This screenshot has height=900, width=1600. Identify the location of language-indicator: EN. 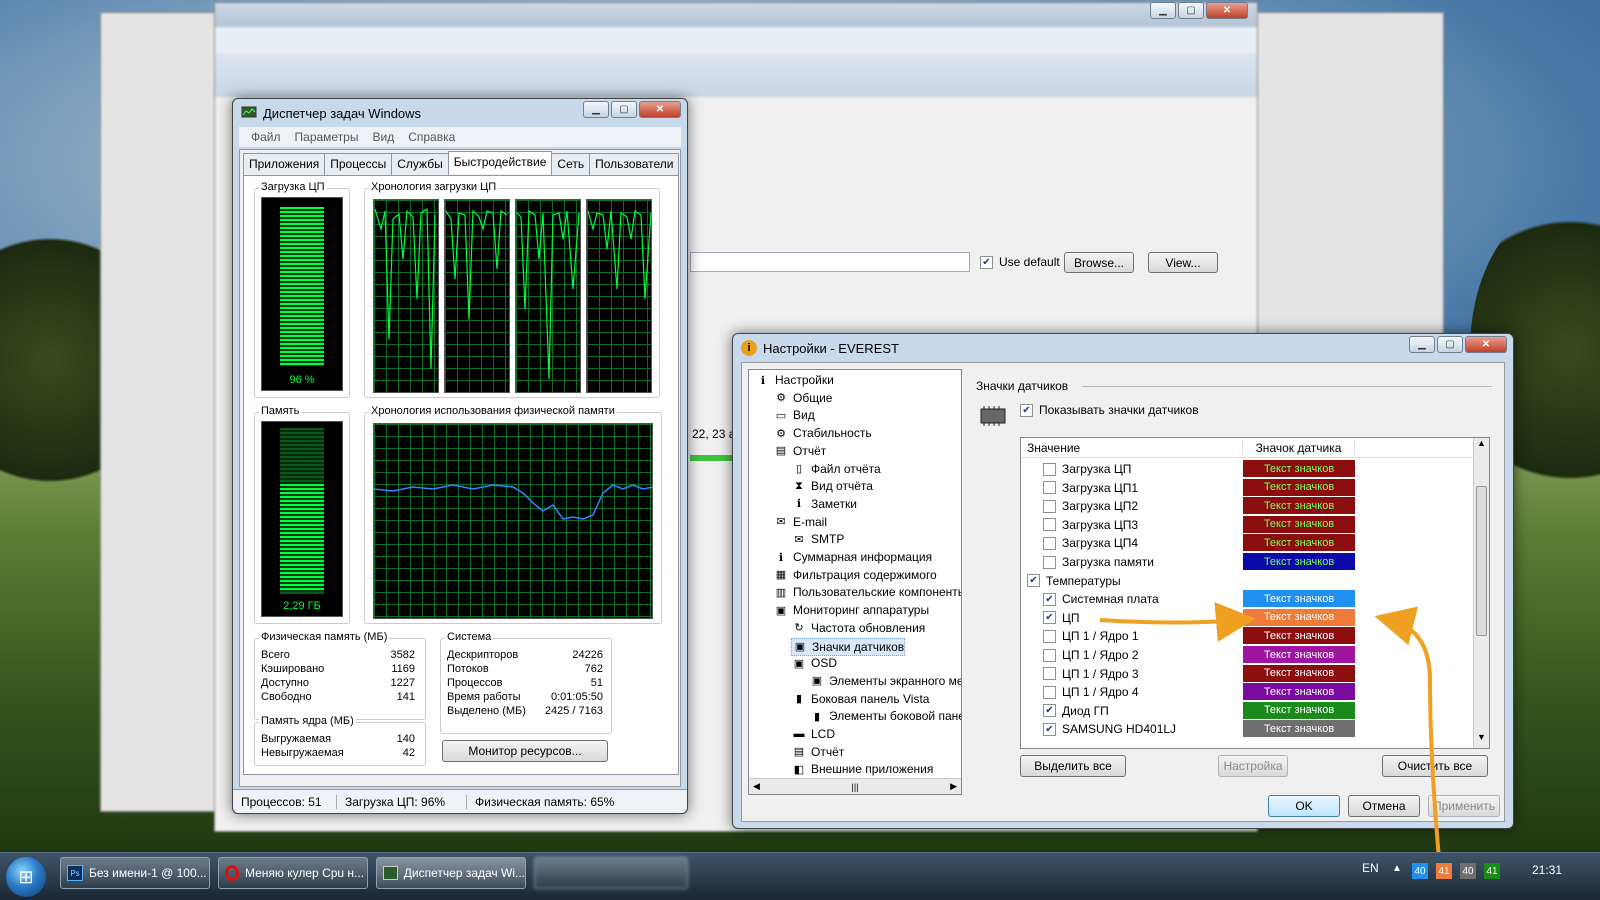
(1370, 868).